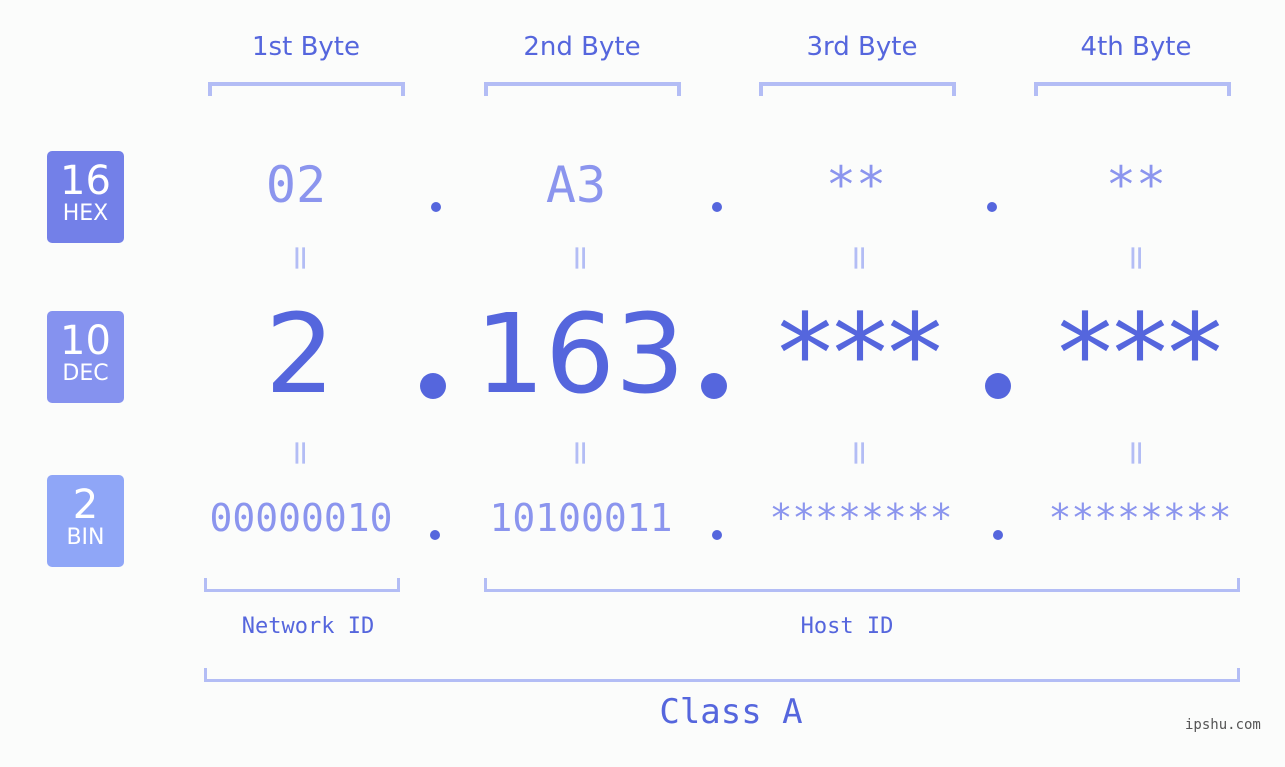 The image size is (1285, 767). I want to click on byte-2-label: 2nd Byte, so click(582, 47).